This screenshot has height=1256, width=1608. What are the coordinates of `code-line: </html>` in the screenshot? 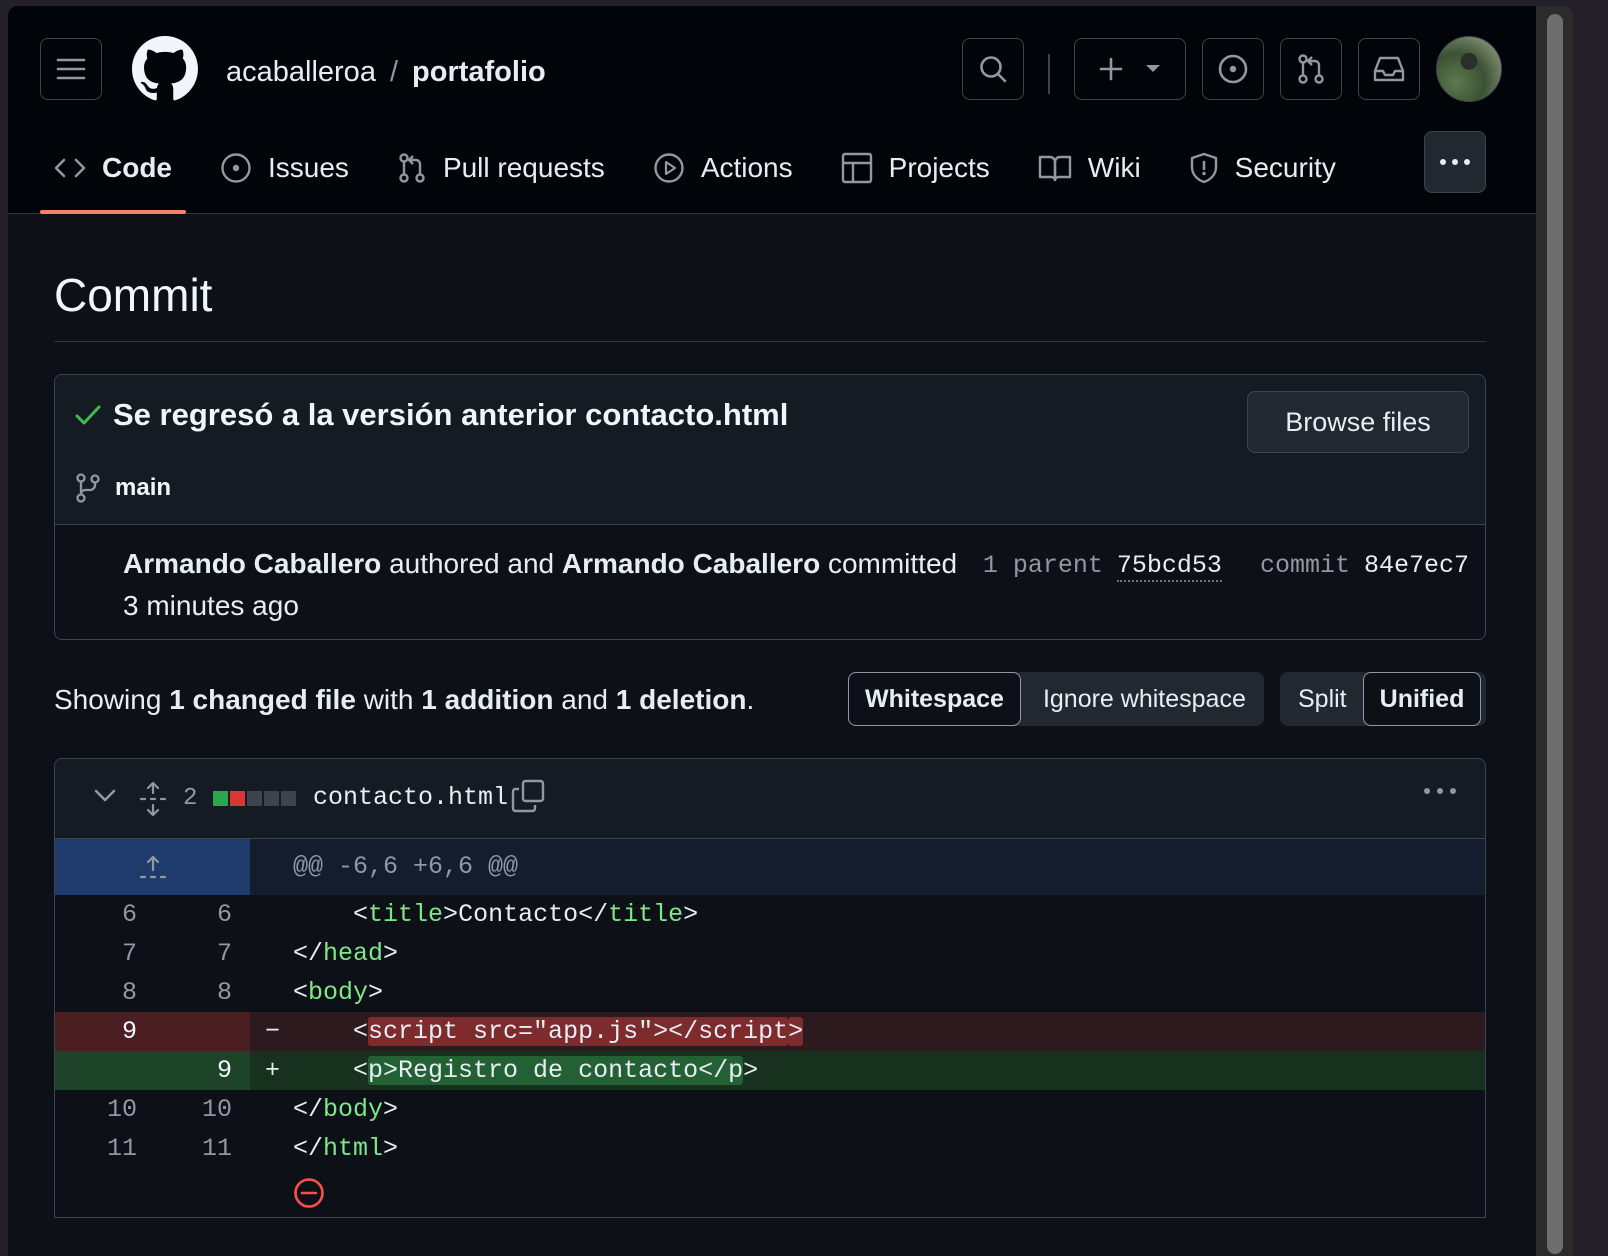 It's located at (346, 1148).